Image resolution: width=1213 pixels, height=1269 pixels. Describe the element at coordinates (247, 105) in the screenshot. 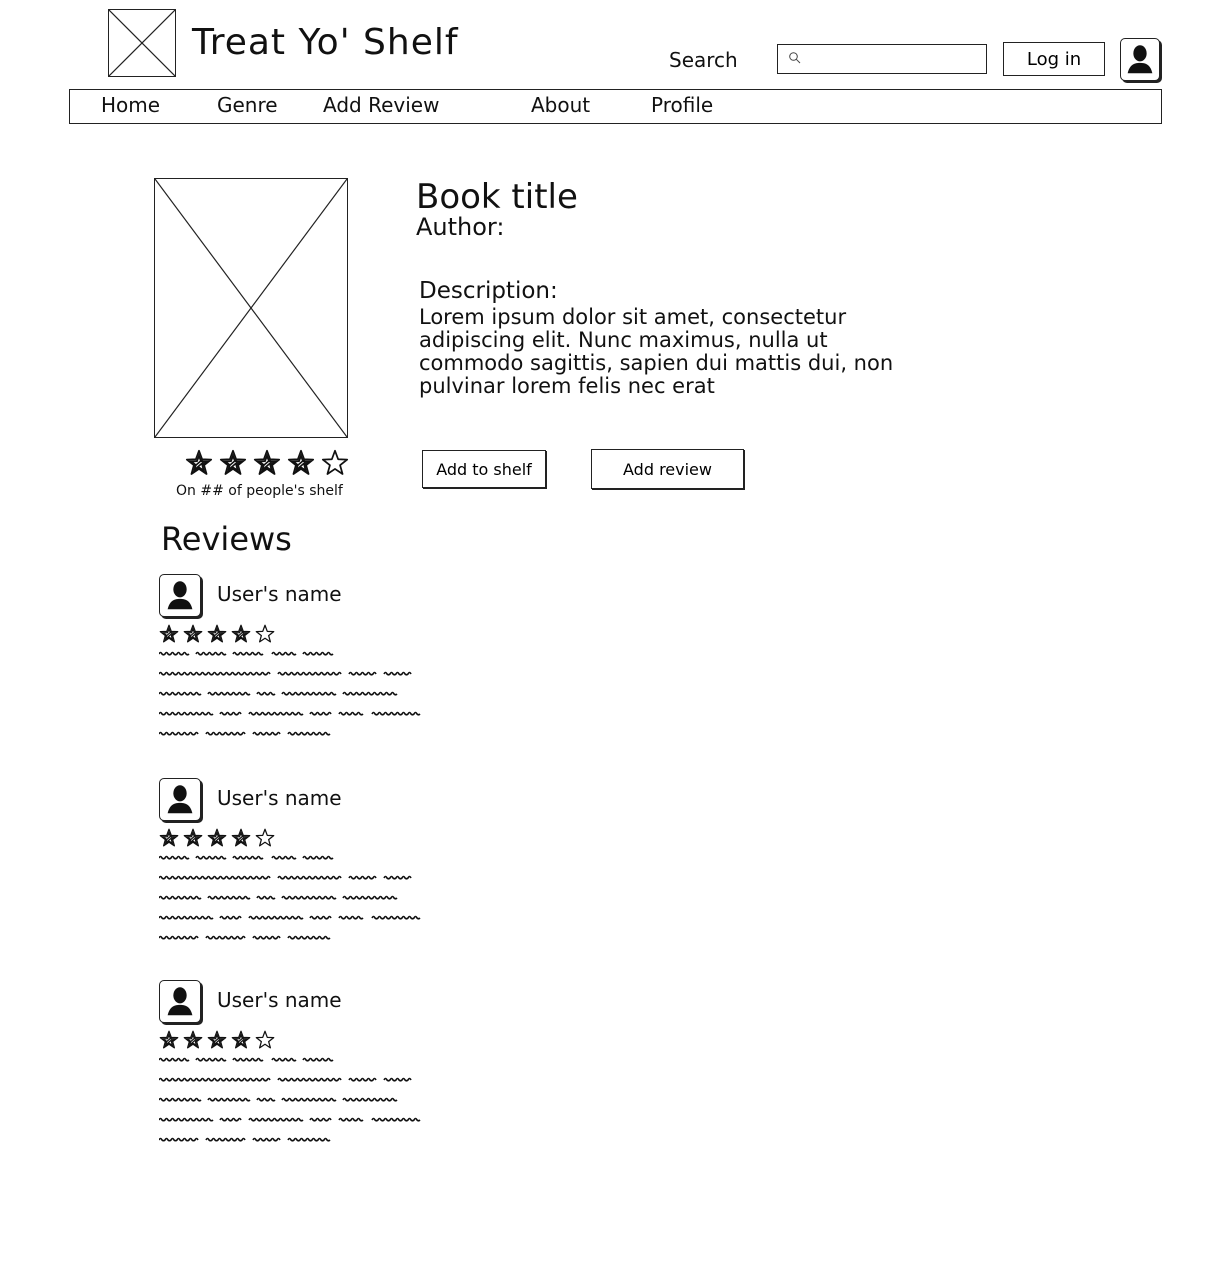

I see `nav-item-genre: Genre` at that location.